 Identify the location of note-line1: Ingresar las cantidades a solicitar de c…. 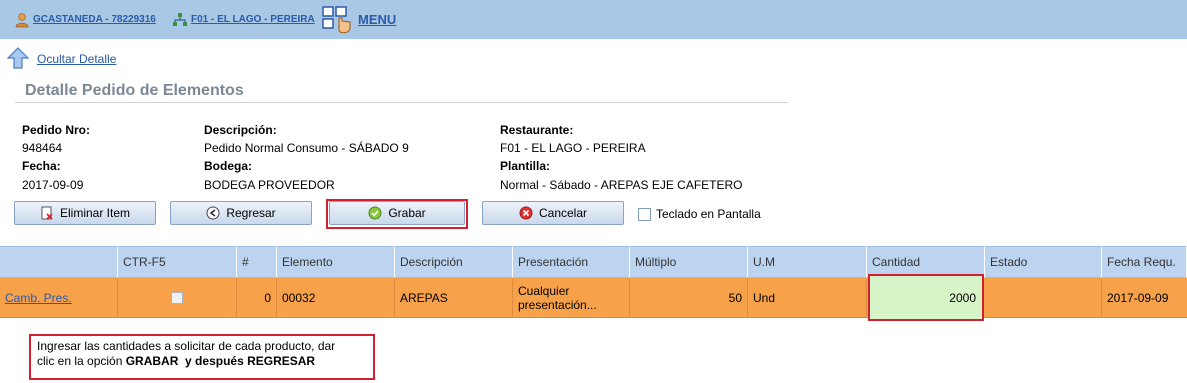
(186, 346).